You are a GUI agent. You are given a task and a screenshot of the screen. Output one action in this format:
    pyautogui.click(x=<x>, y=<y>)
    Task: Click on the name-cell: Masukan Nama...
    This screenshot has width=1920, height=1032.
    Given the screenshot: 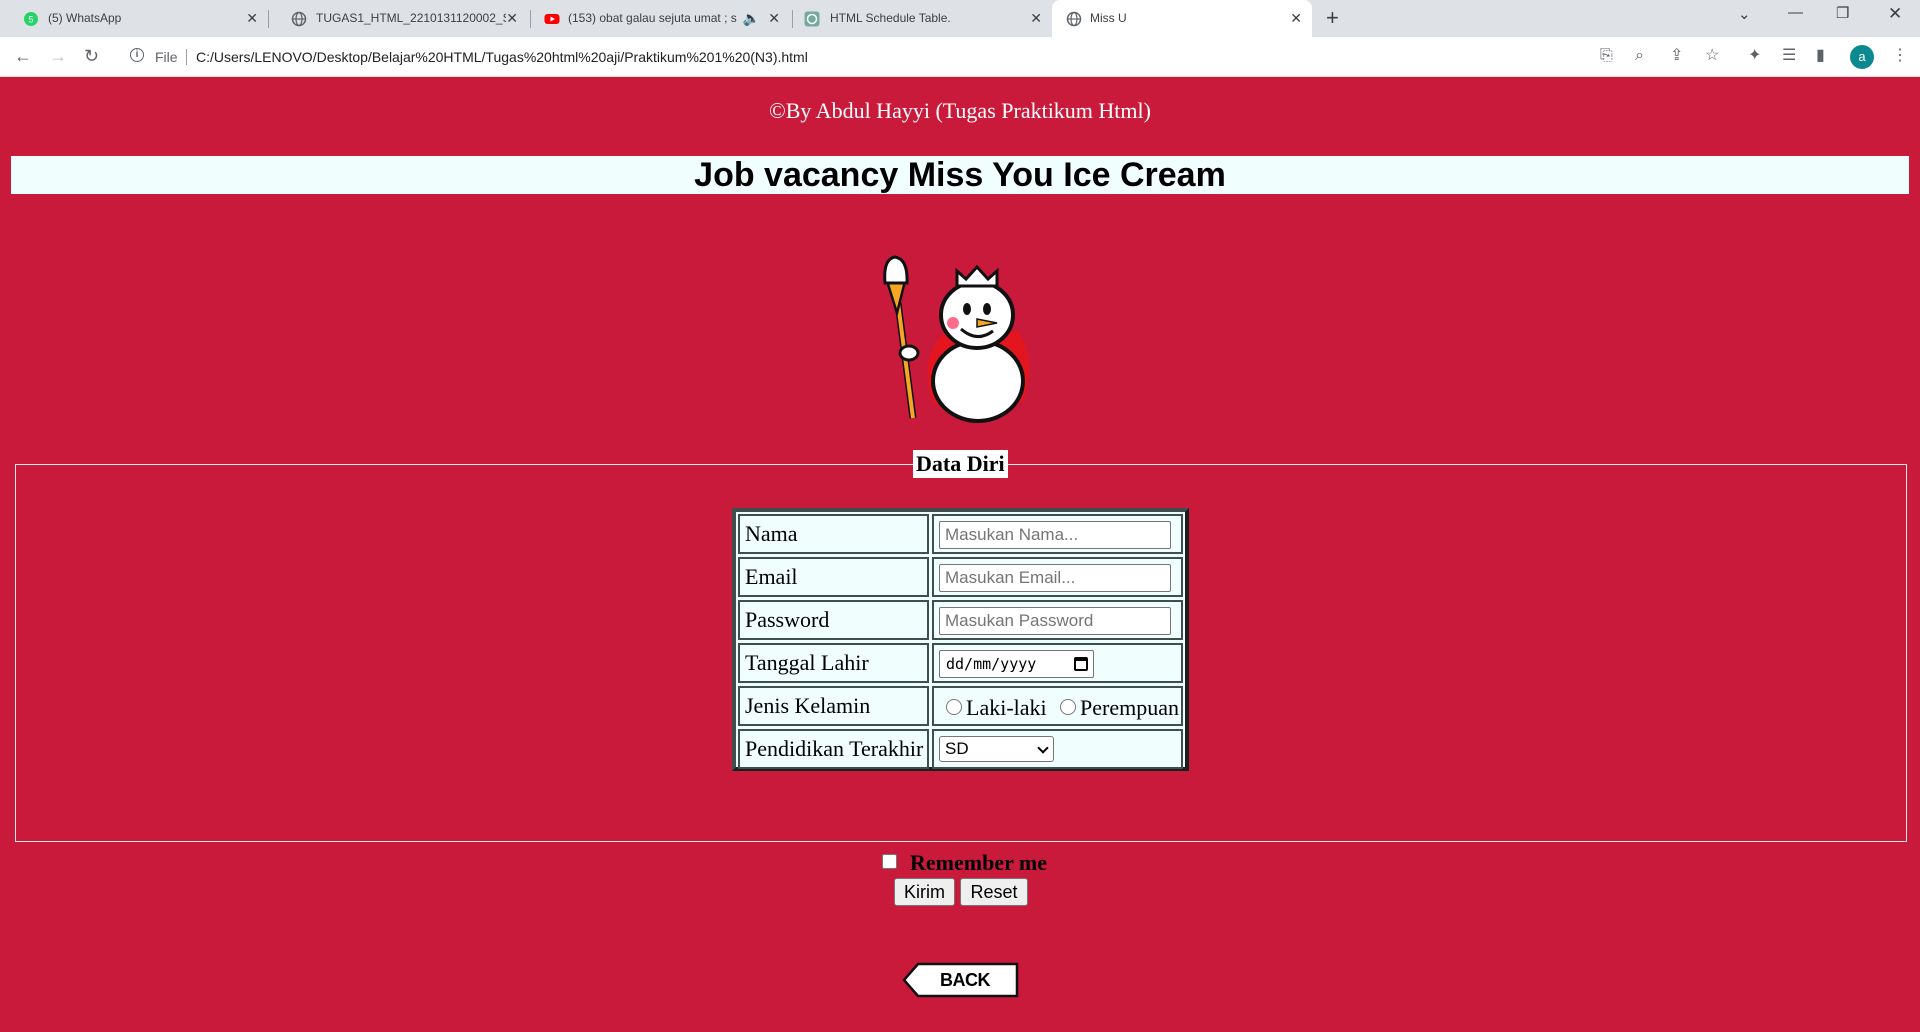 What is the action you would take?
    pyautogui.click(x=1057, y=534)
    